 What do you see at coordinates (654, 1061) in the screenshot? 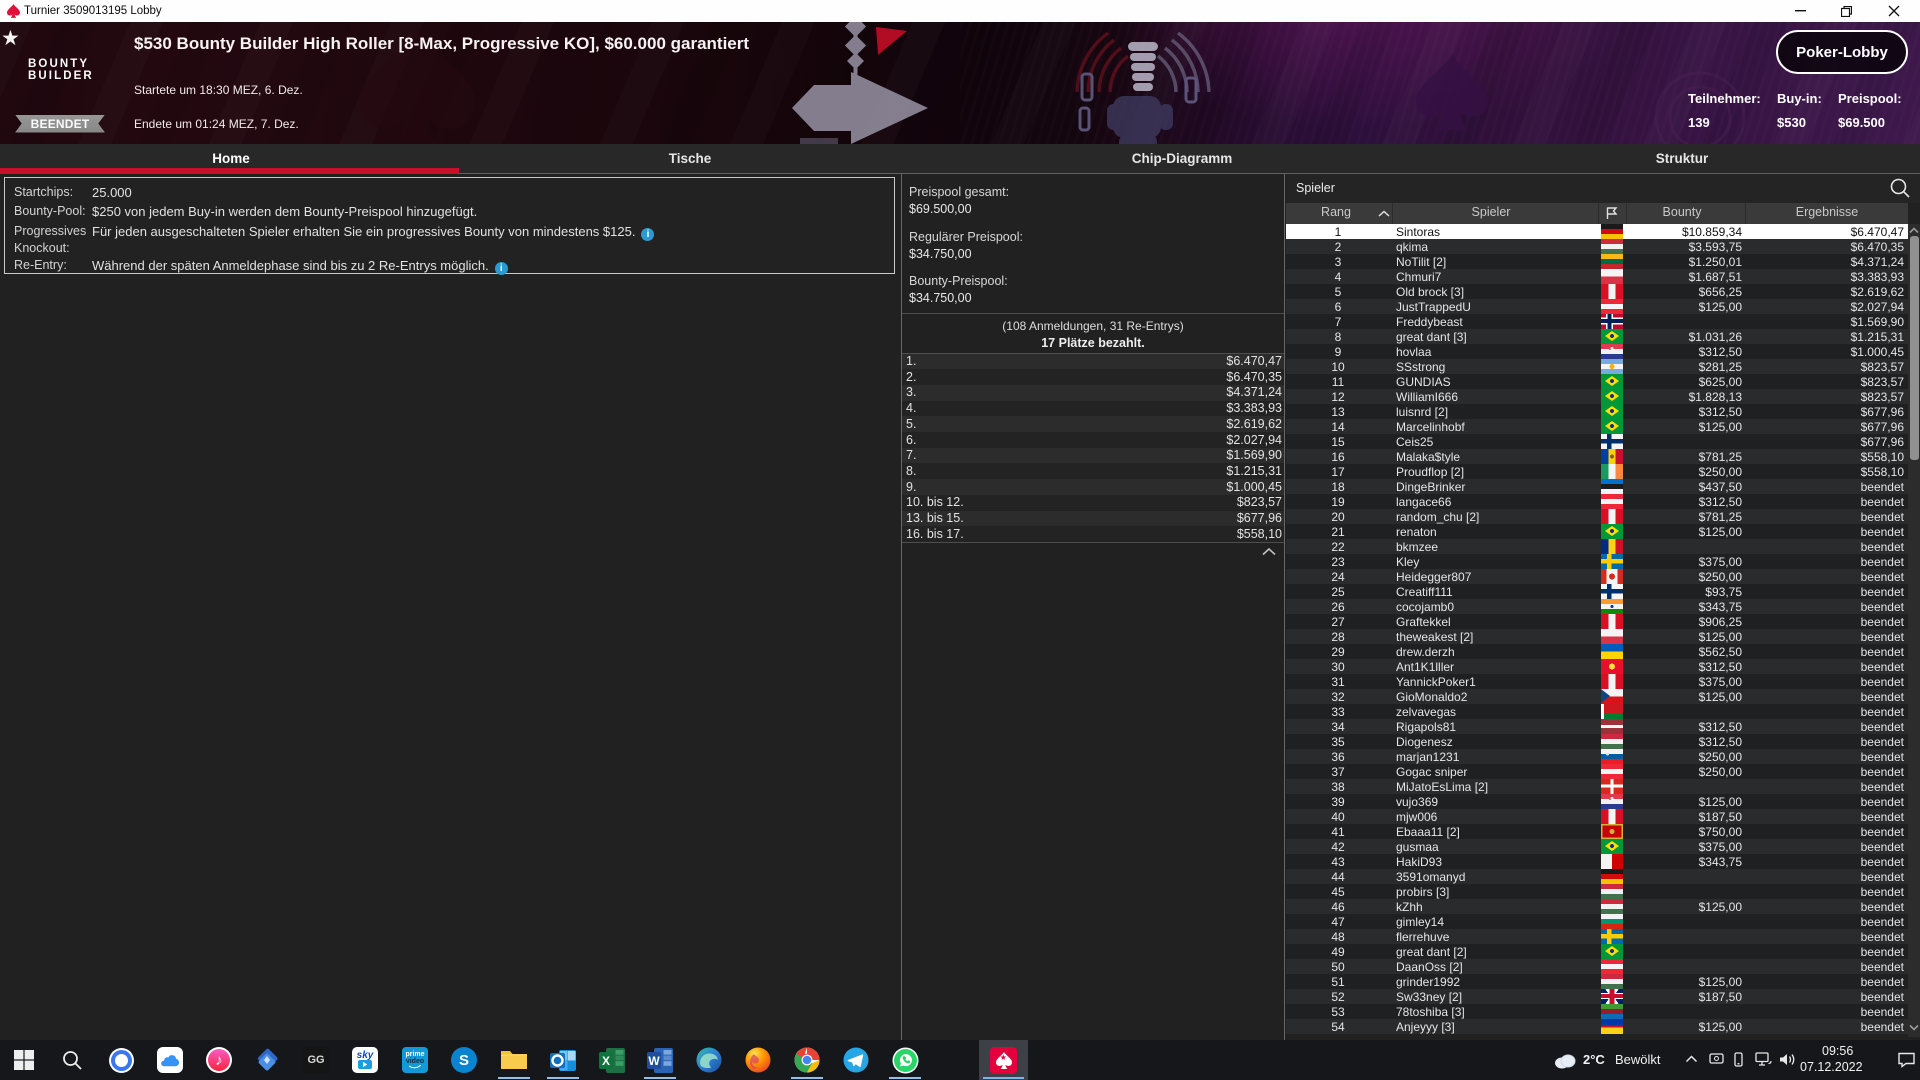
I see `svg-text: W` at bounding box center [654, 1061].